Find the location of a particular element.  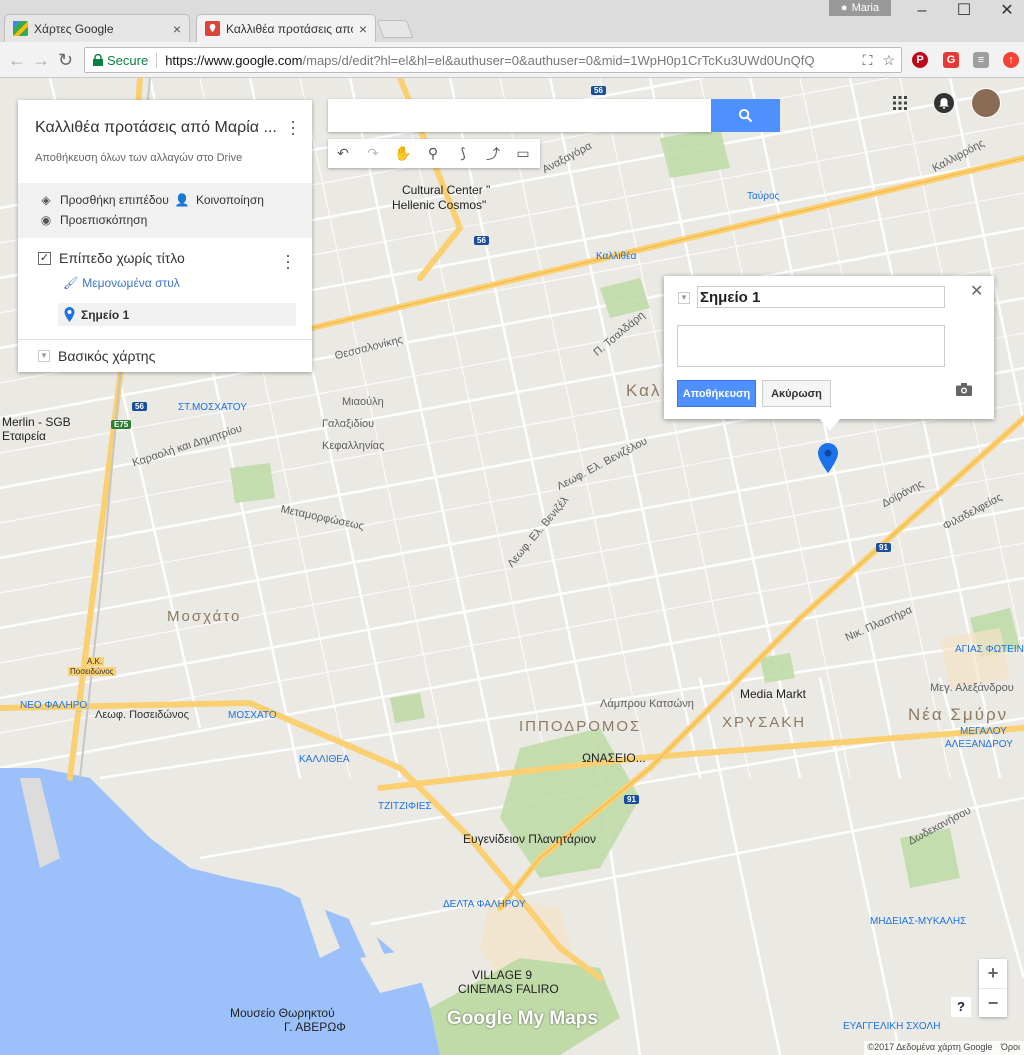

area-nea-smyrni: Νέα Σμύρν is located at coordinates (958, 714).